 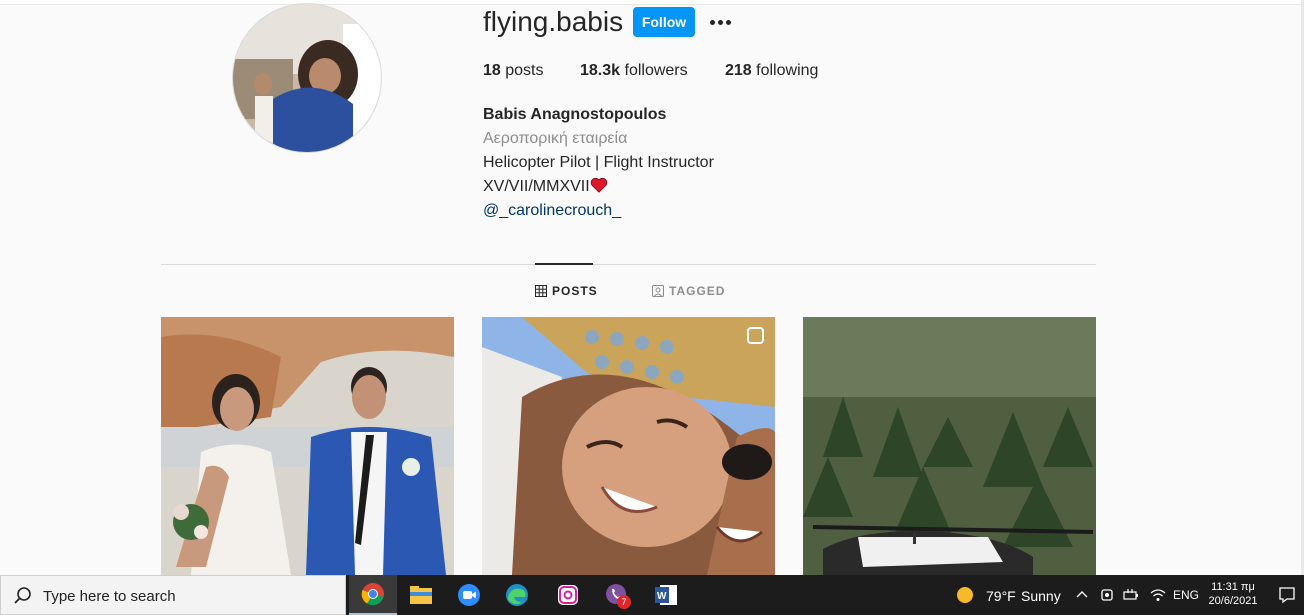 What do you see at coordinates (536, 186) in the screenshot?
I see `bio-line-2: XV/VII/MMXVII` at bounding box center [536, 186].